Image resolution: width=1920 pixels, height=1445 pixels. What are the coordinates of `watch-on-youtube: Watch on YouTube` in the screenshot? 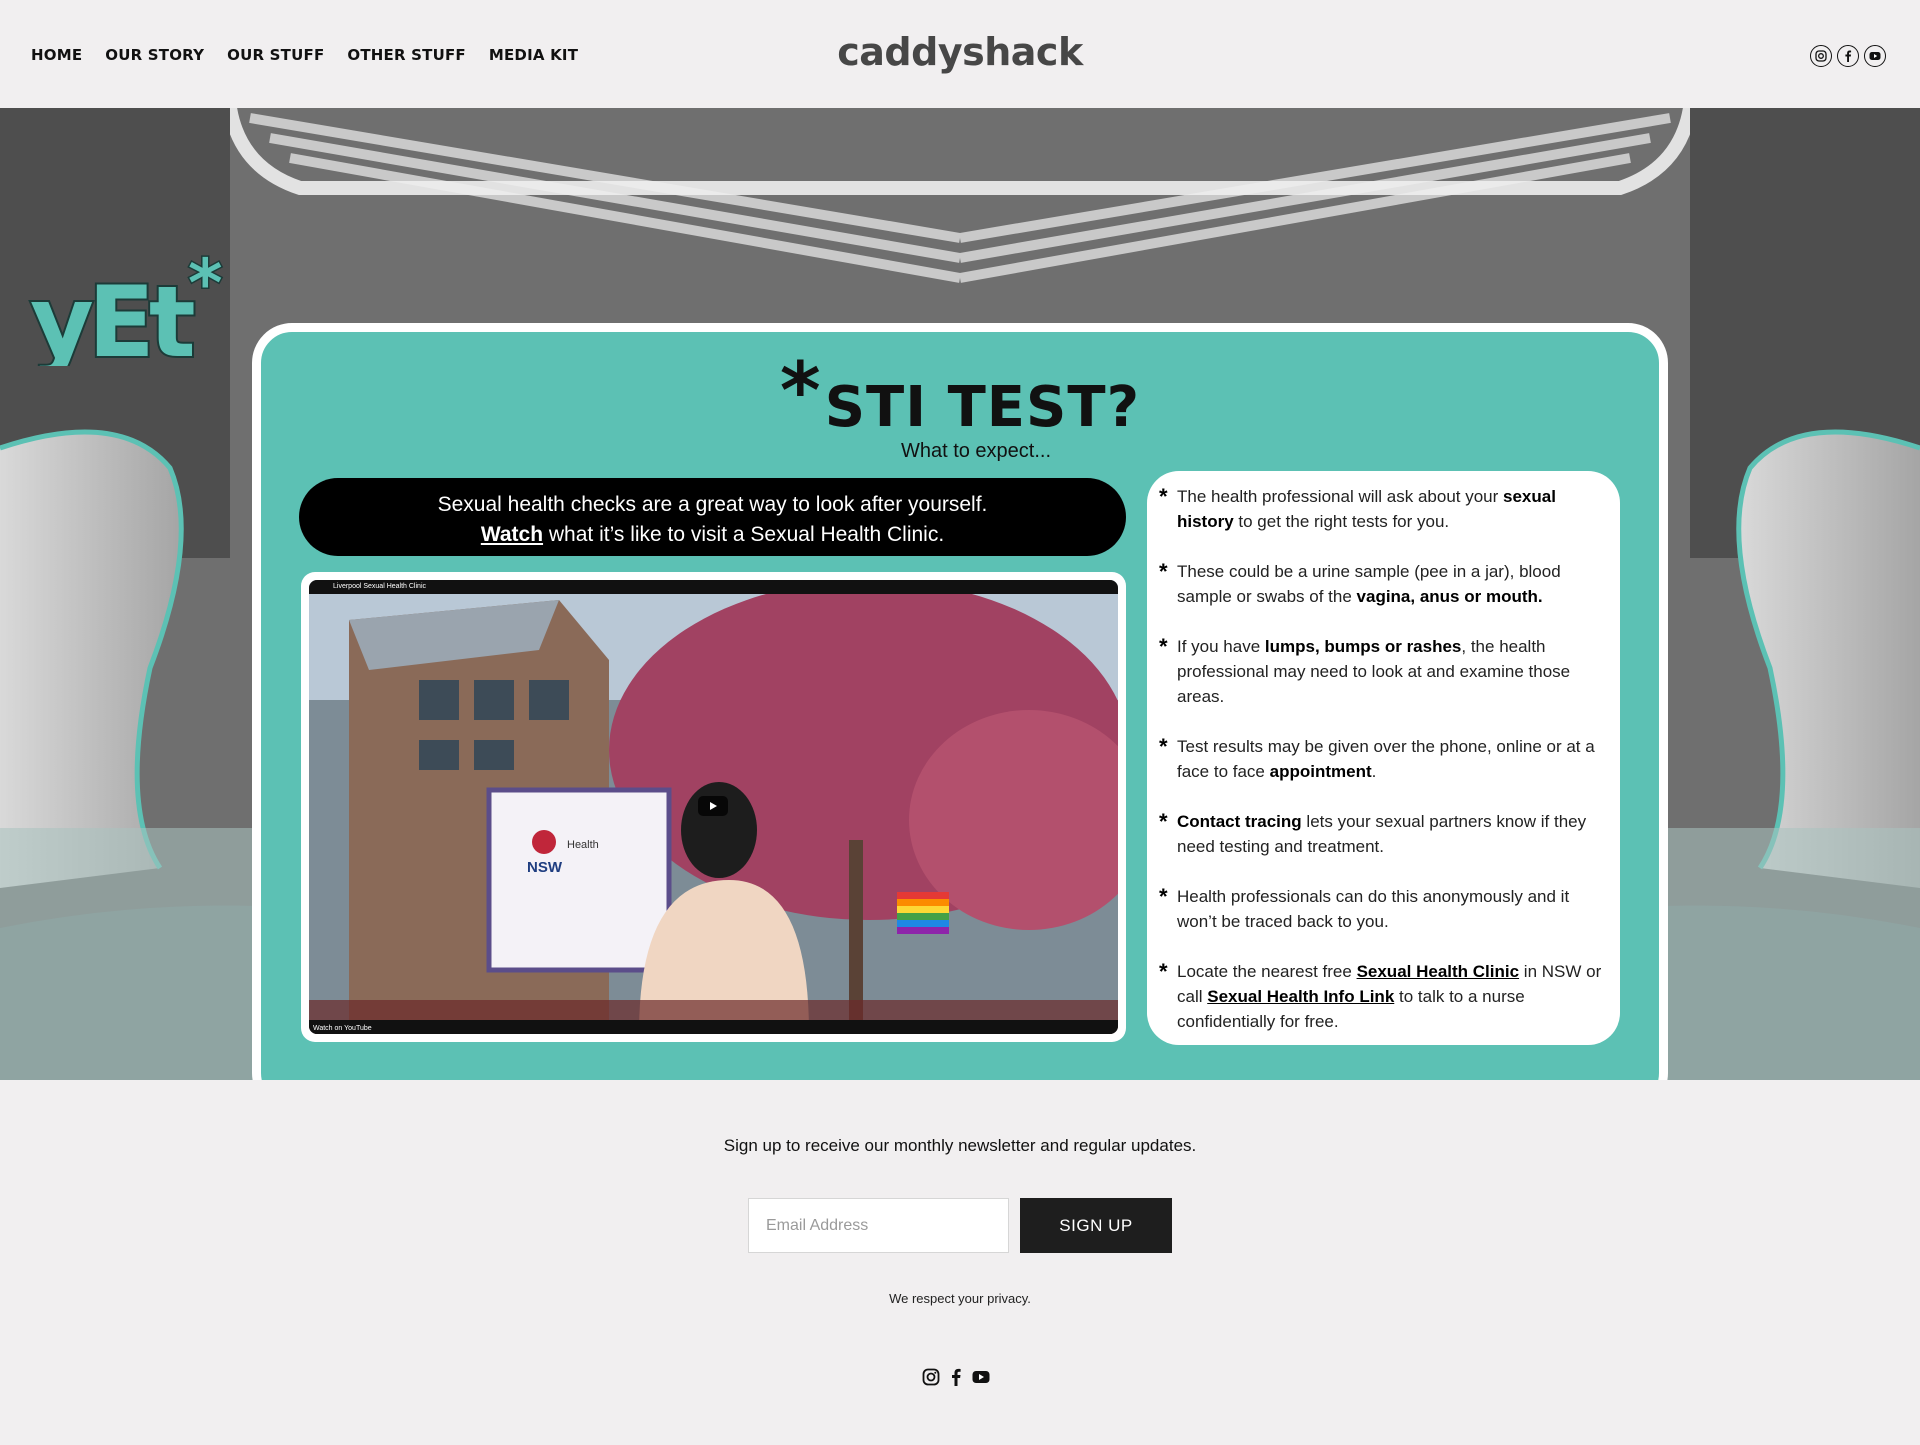 It's located at (342, 1028).